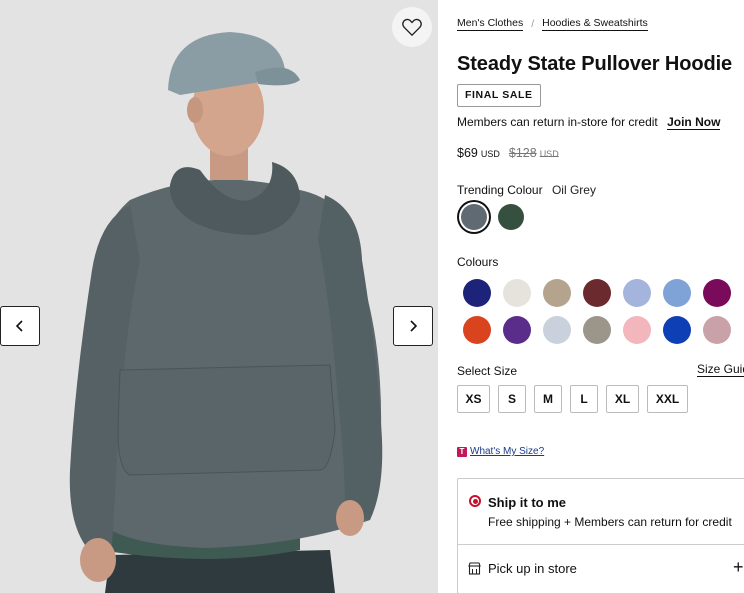  What do you see at coordinates (512, 399) in the screenshot?
I see `size-option-button: S` at bounding box center [512, 399].